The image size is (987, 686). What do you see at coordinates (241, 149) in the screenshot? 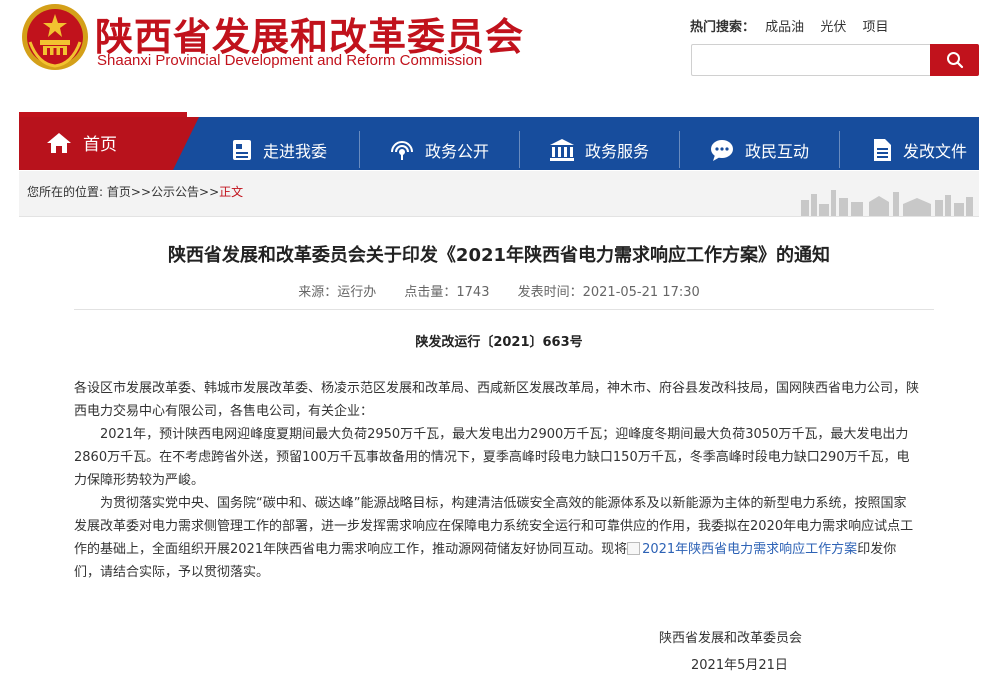
I see `document-icon` at bounding box center [241, 149].